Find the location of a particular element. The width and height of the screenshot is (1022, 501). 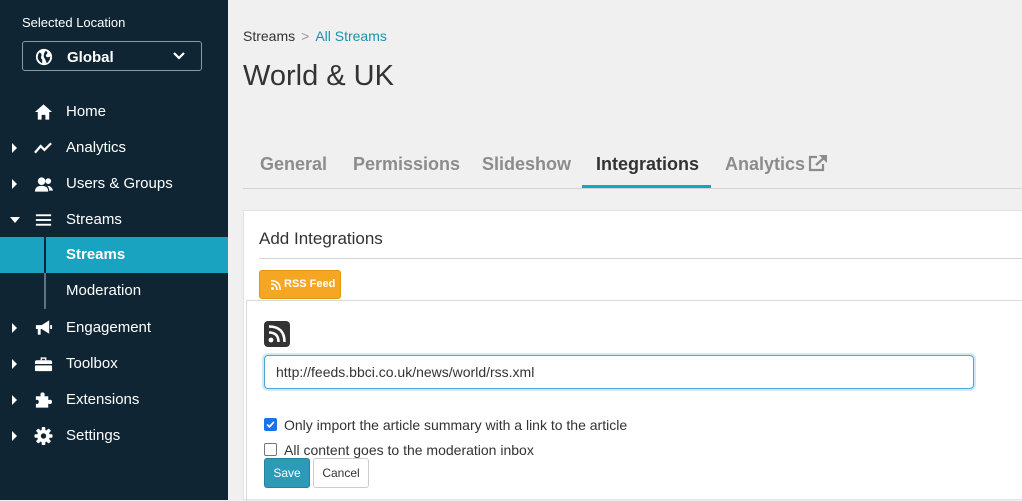

globe-icon is located at coordinates (44, 57).